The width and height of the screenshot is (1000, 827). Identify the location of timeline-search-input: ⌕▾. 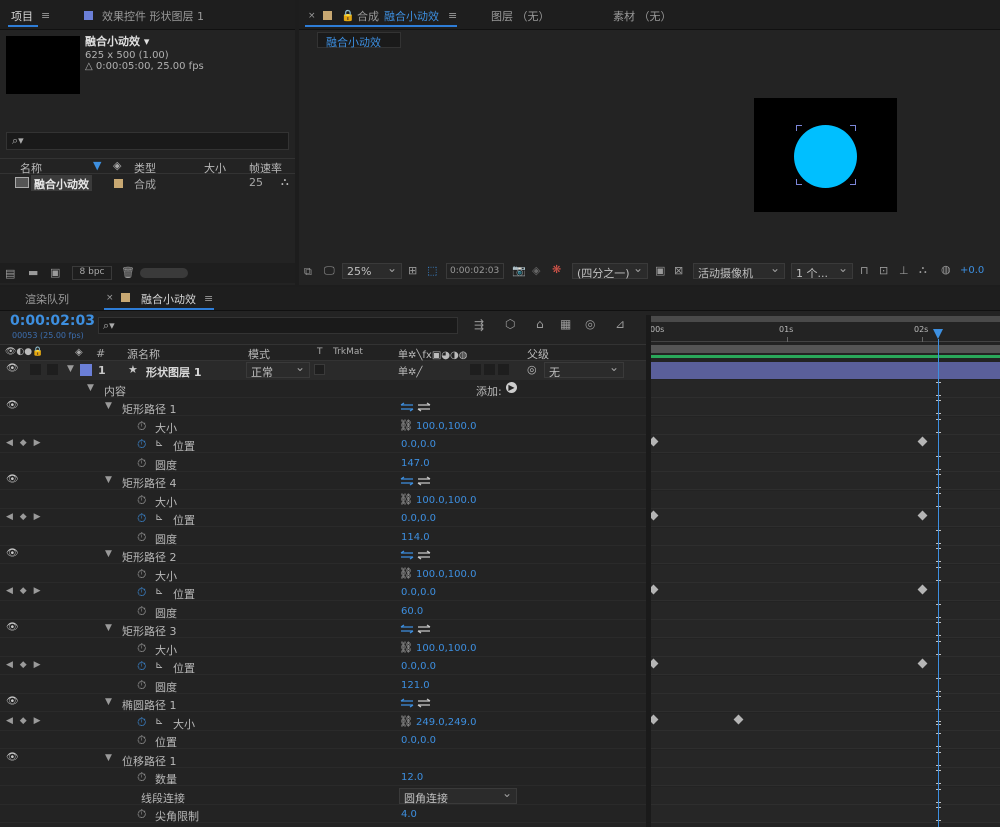
(278, 325).